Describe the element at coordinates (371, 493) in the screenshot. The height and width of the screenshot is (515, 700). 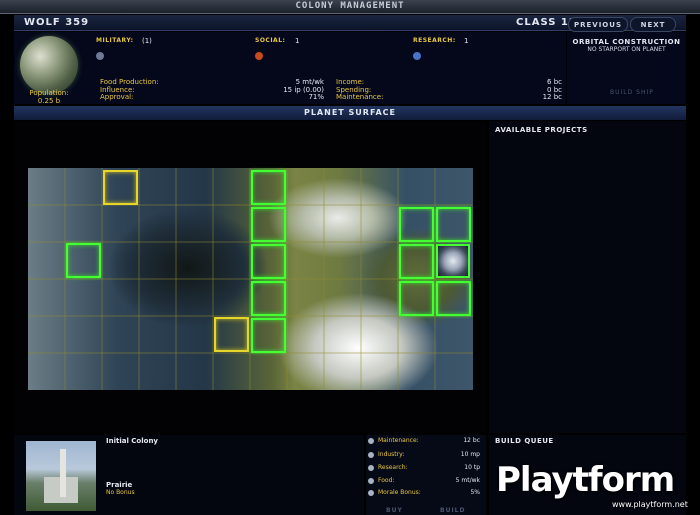
I see `morale-icon` at that location.